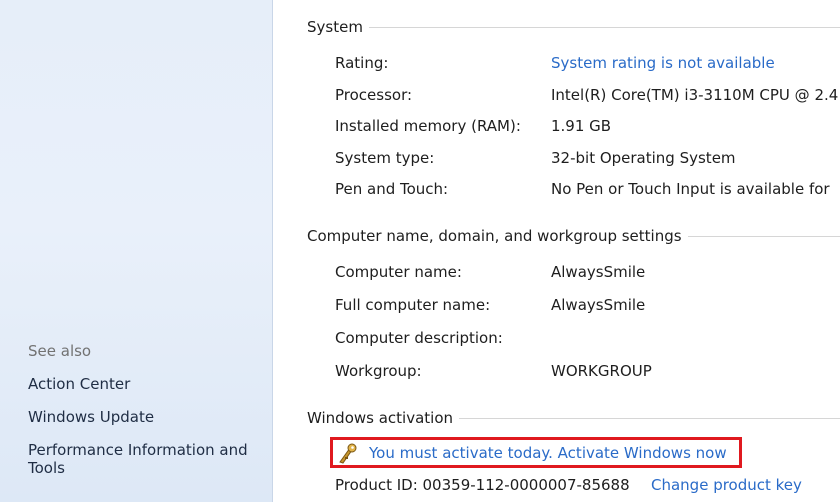 This screenshot has height=502, width=840. Describe the element at coordinates (79, 384) in the screenshot. I see `action-center-link: Action Center` at that location.